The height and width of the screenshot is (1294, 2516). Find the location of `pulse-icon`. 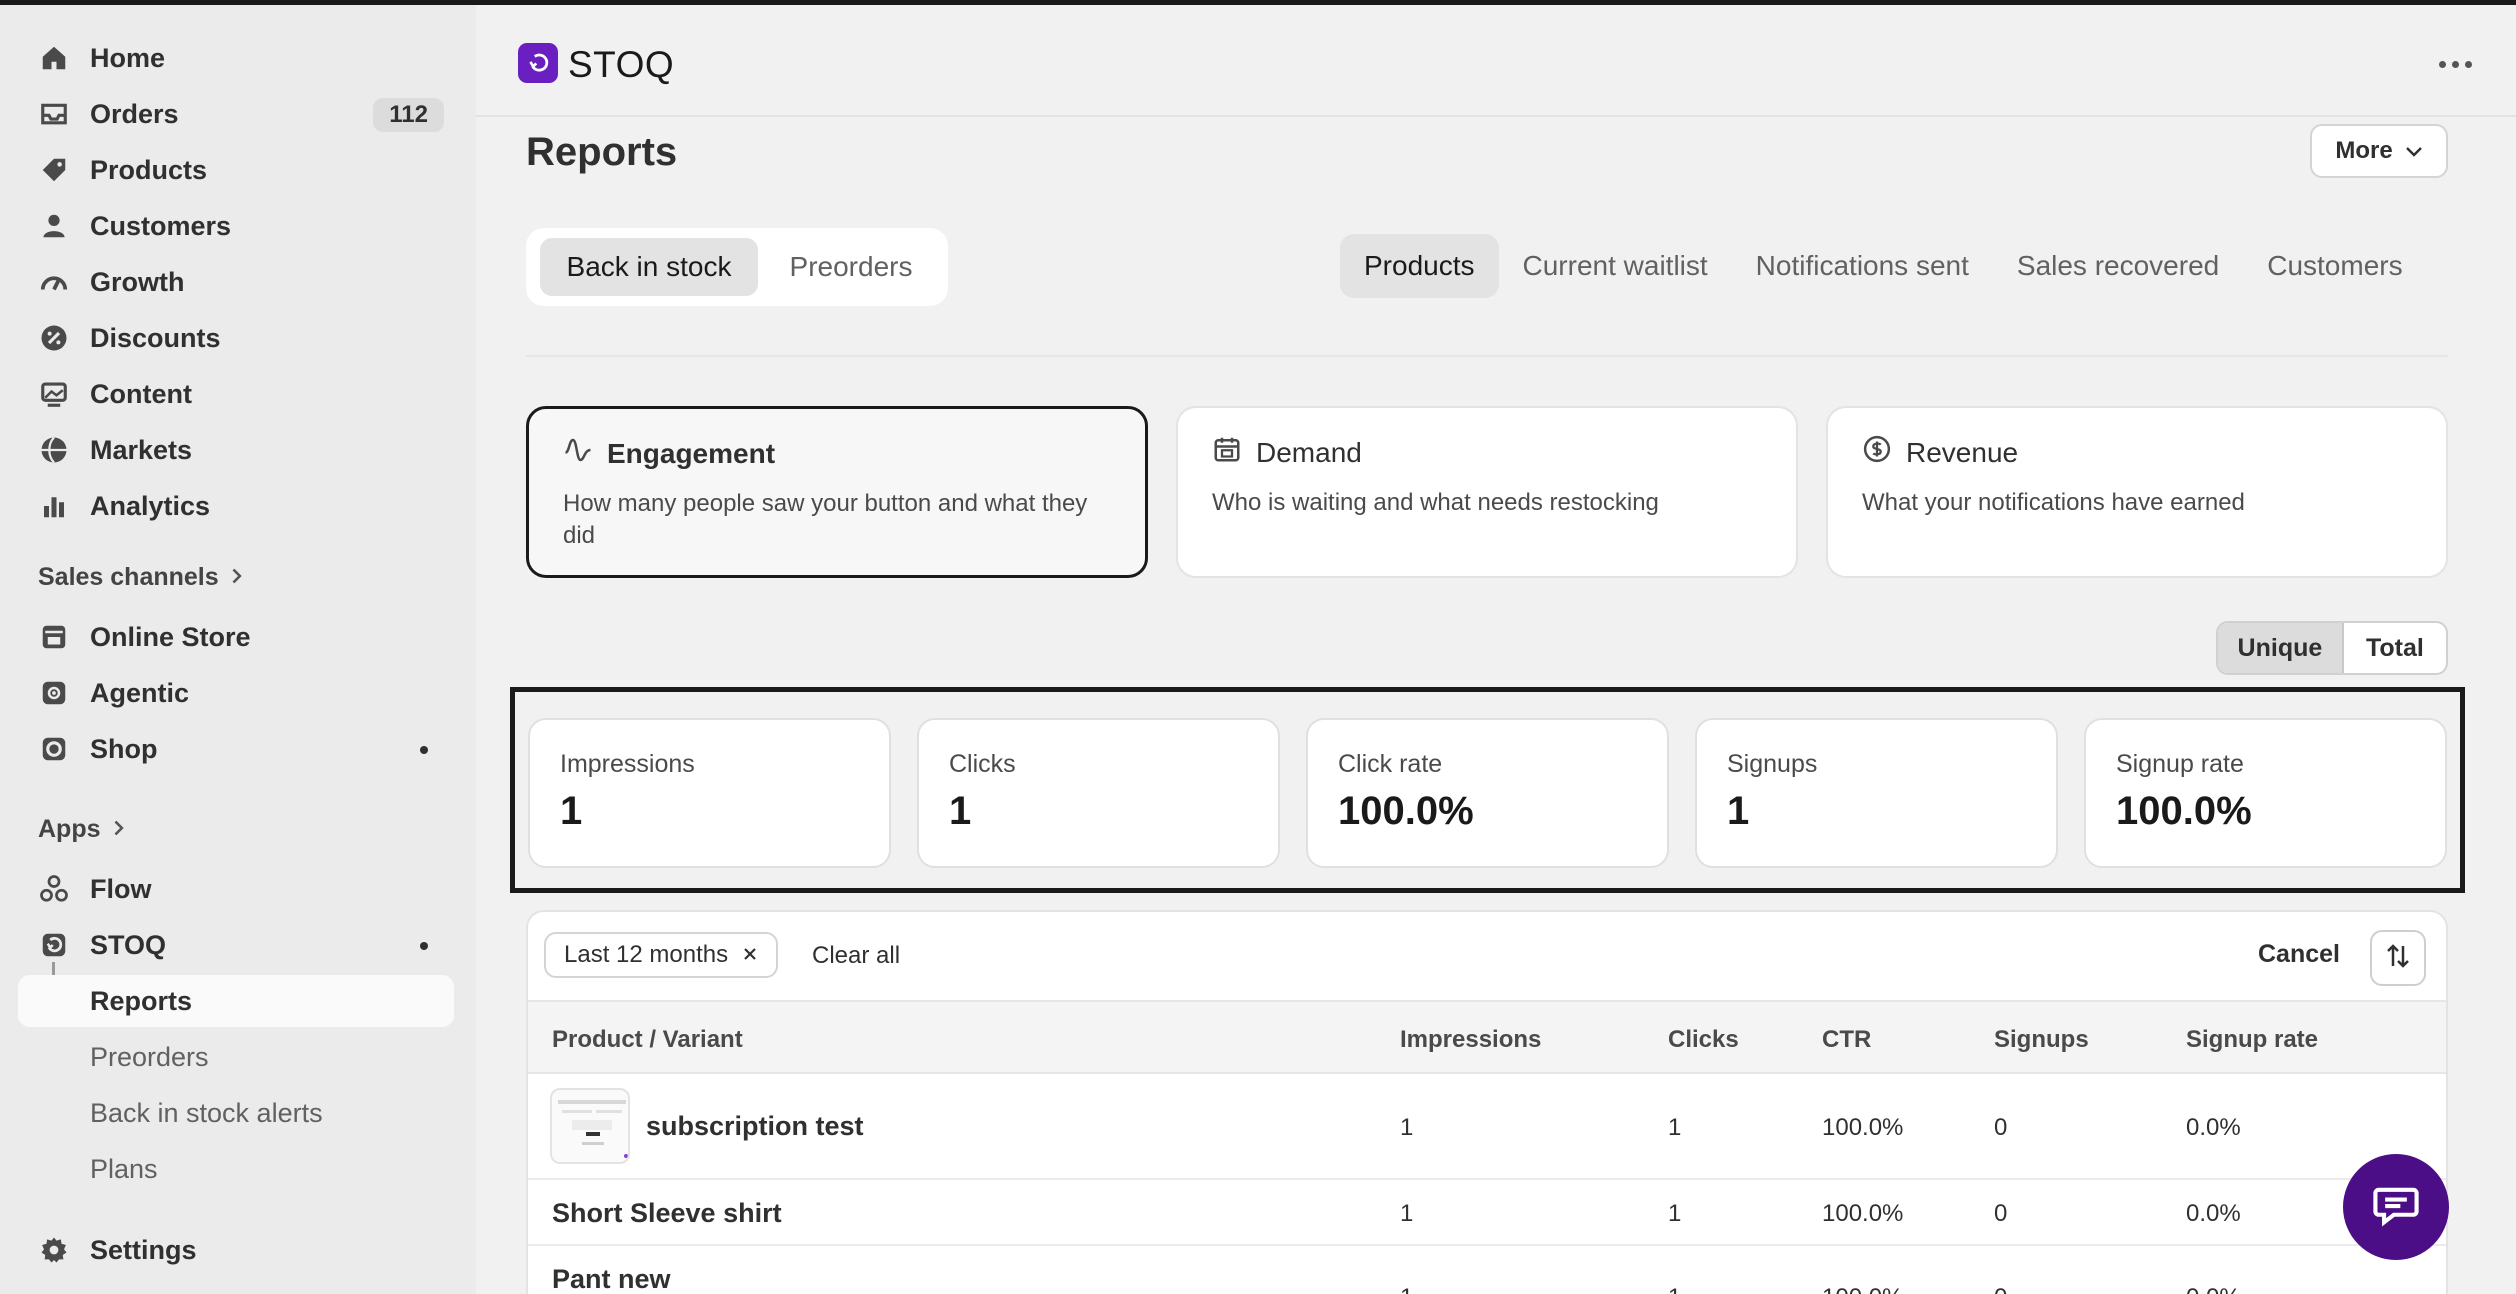

pulse-icon is located at coordinates (578, 453).